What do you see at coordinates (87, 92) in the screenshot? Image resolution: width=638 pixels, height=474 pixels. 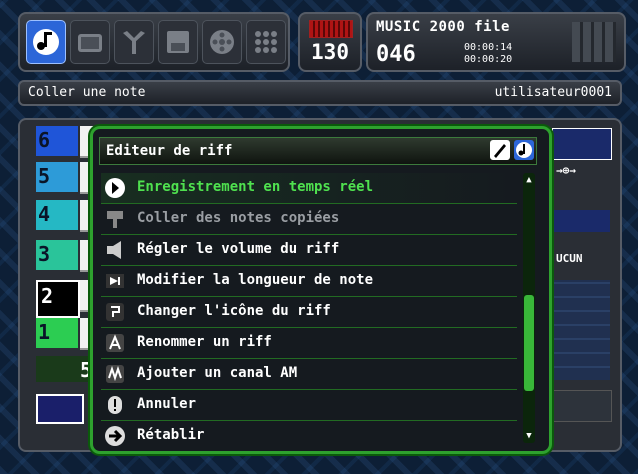 I see `status-message: Coller une note` at bounding box center [87, 92].